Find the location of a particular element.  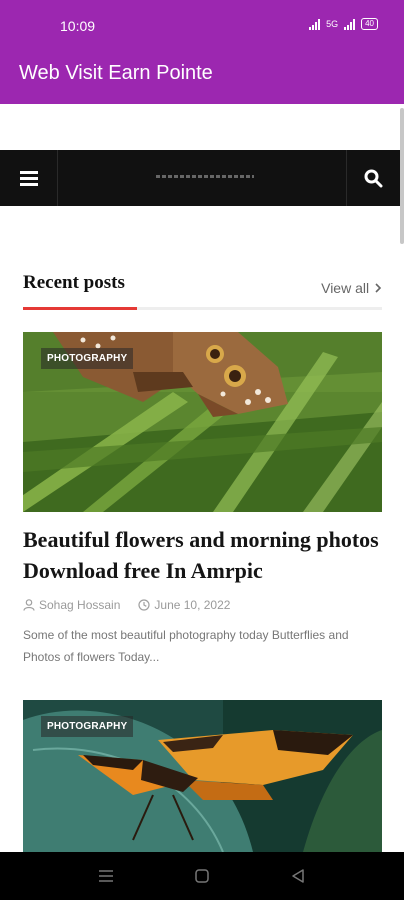

status-time: 10:09 is located at coordinates (78, 26).